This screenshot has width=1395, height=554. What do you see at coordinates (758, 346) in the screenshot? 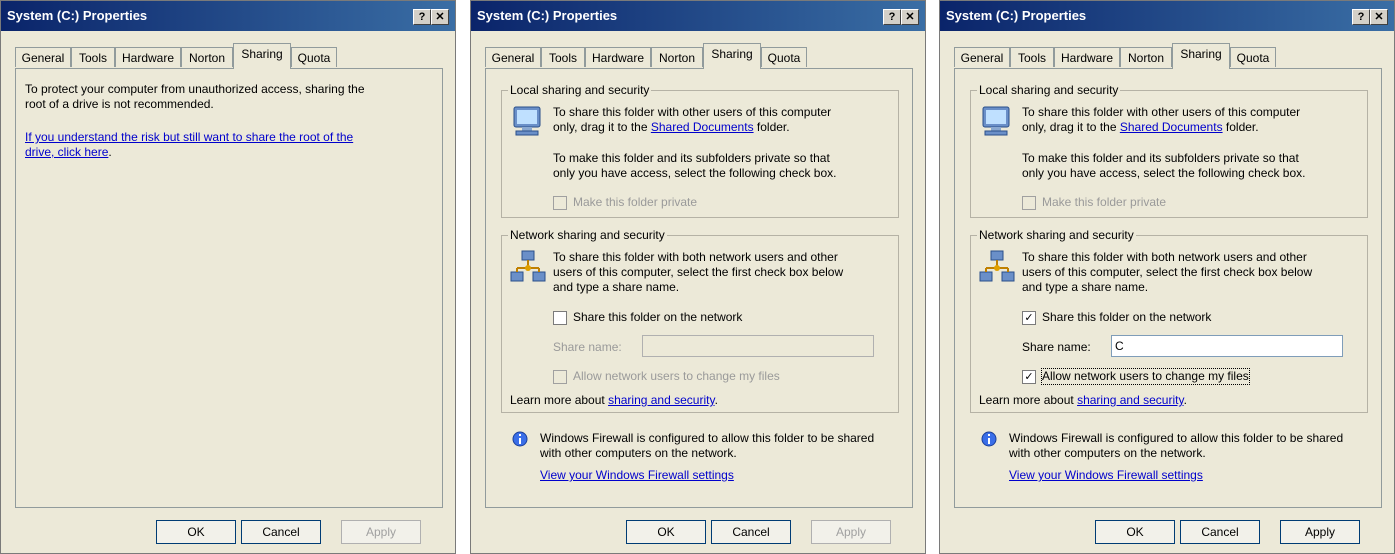
I see `share-name-input` at bounding box center [758, 346].